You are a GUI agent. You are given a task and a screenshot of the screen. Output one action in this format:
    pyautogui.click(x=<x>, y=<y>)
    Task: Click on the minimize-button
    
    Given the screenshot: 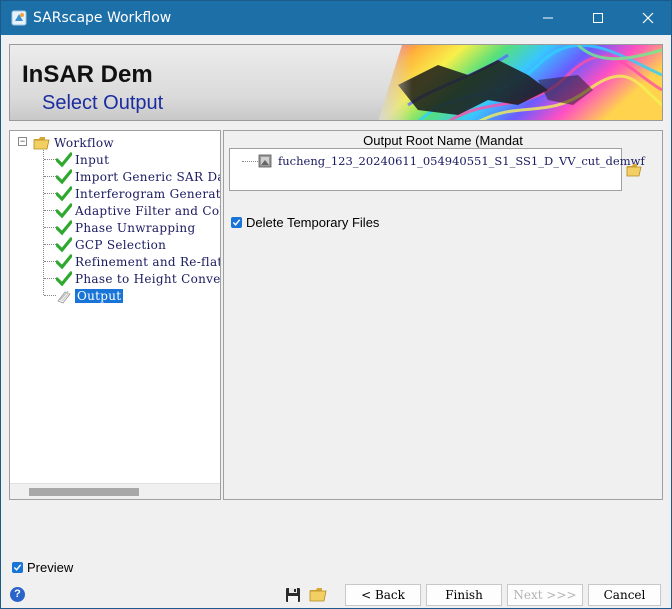 What is the action you would take?
    pyautogui.click(x=548, y=18)
    